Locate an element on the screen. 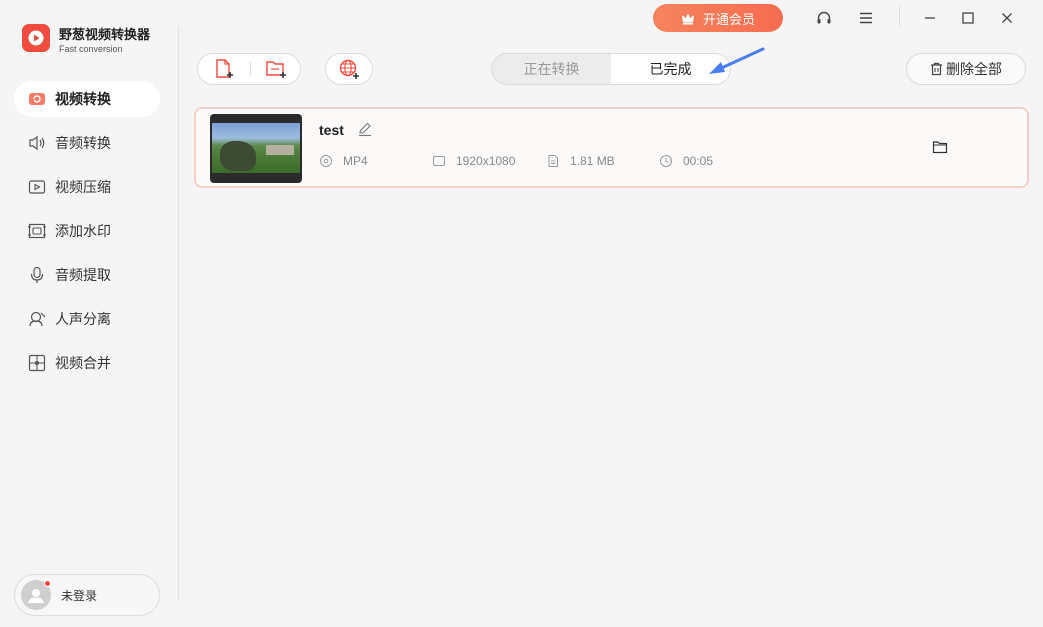 The height and width of the screenshot is (627, 1043). file-card: test MP4 1920x1080 1.81 MB 00:05 is located at coordinates (611, 147).